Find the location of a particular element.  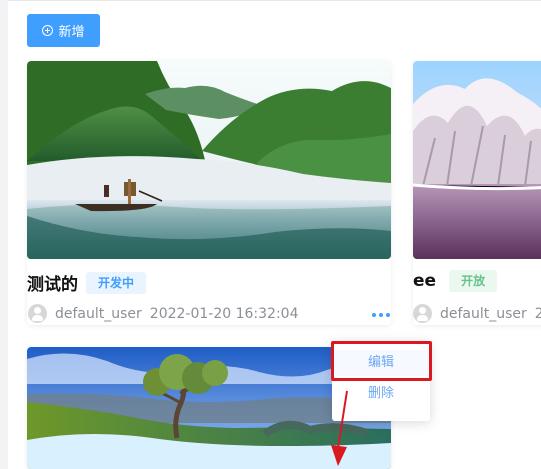

frost-lake-image is located at coordinates (477, 160).